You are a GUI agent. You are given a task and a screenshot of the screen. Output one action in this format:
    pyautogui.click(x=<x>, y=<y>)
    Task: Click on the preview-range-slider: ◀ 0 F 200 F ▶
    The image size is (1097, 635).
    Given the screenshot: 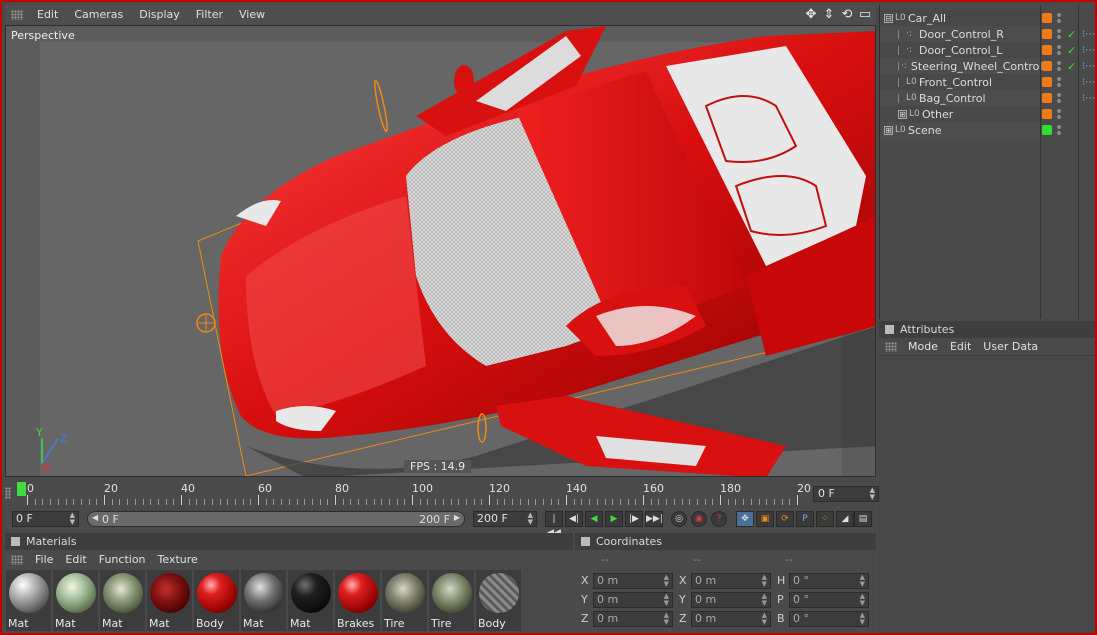 What is the action you would take?
    pyautogui.click(x=276, y=519)
    